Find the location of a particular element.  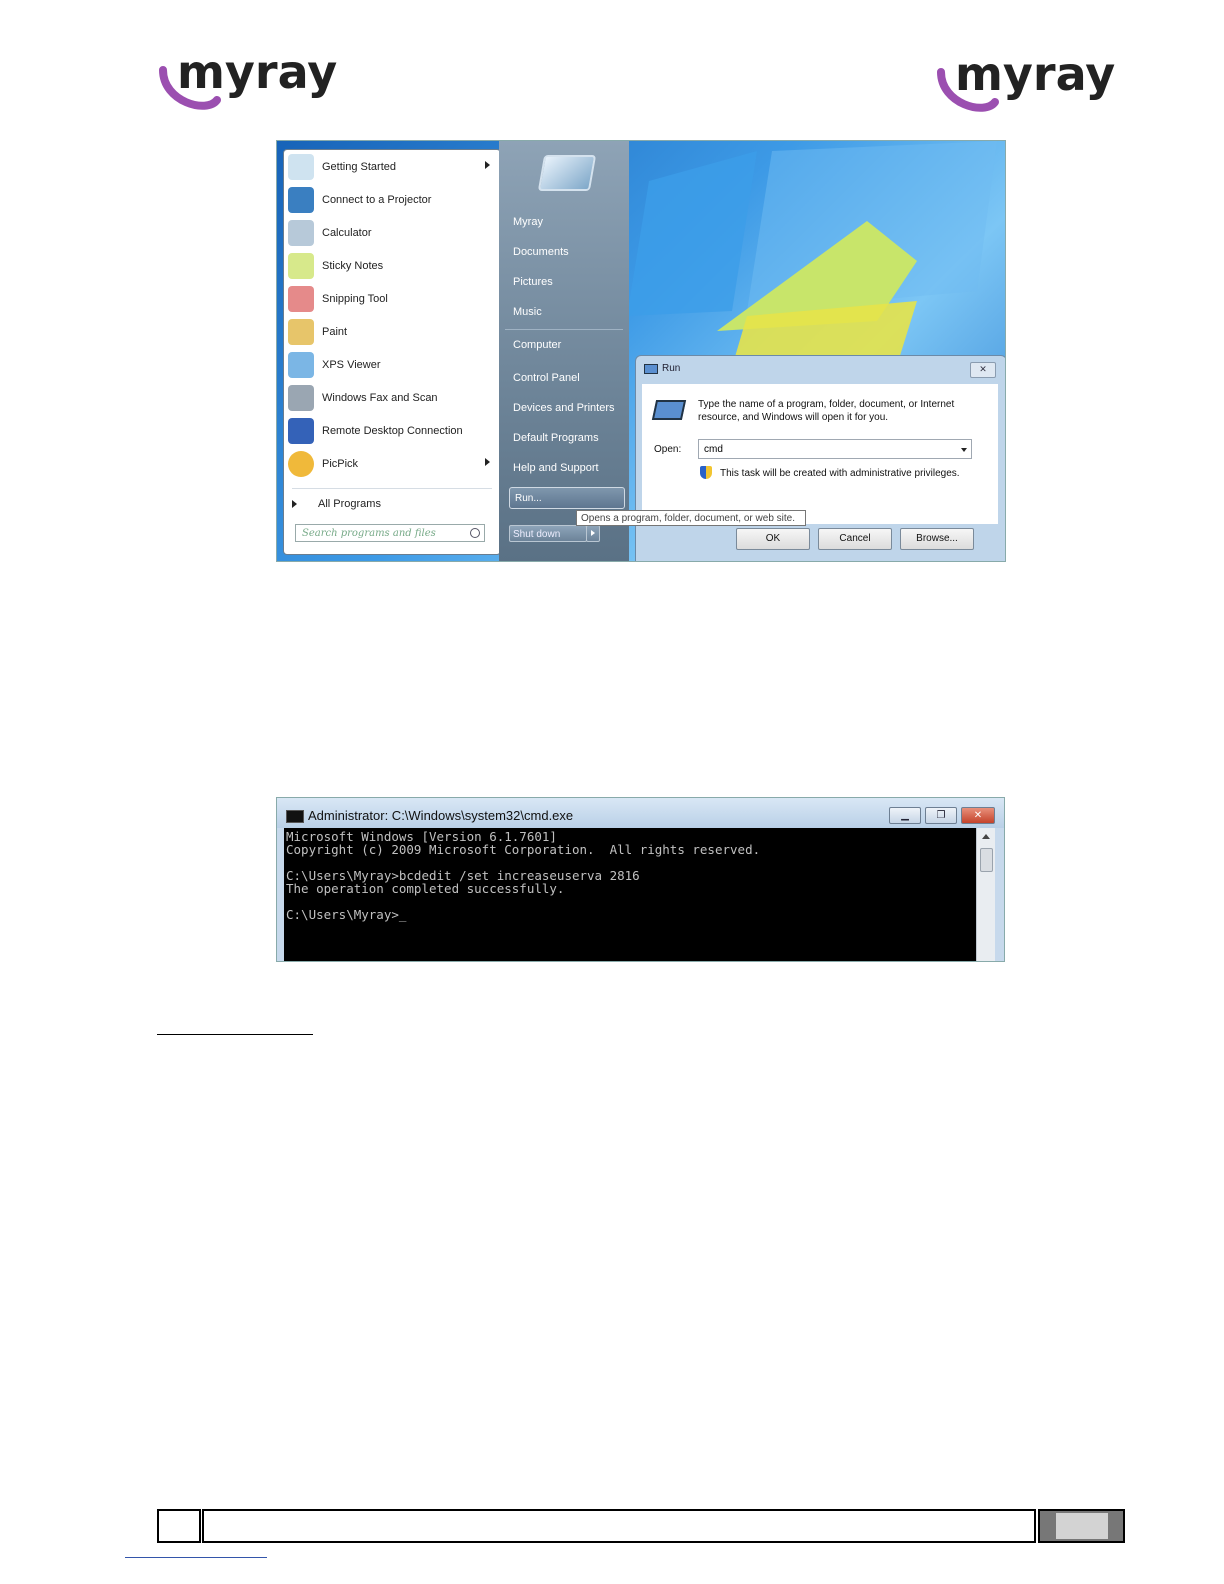

program-label: Calculator is located at coordinates (347, 233).